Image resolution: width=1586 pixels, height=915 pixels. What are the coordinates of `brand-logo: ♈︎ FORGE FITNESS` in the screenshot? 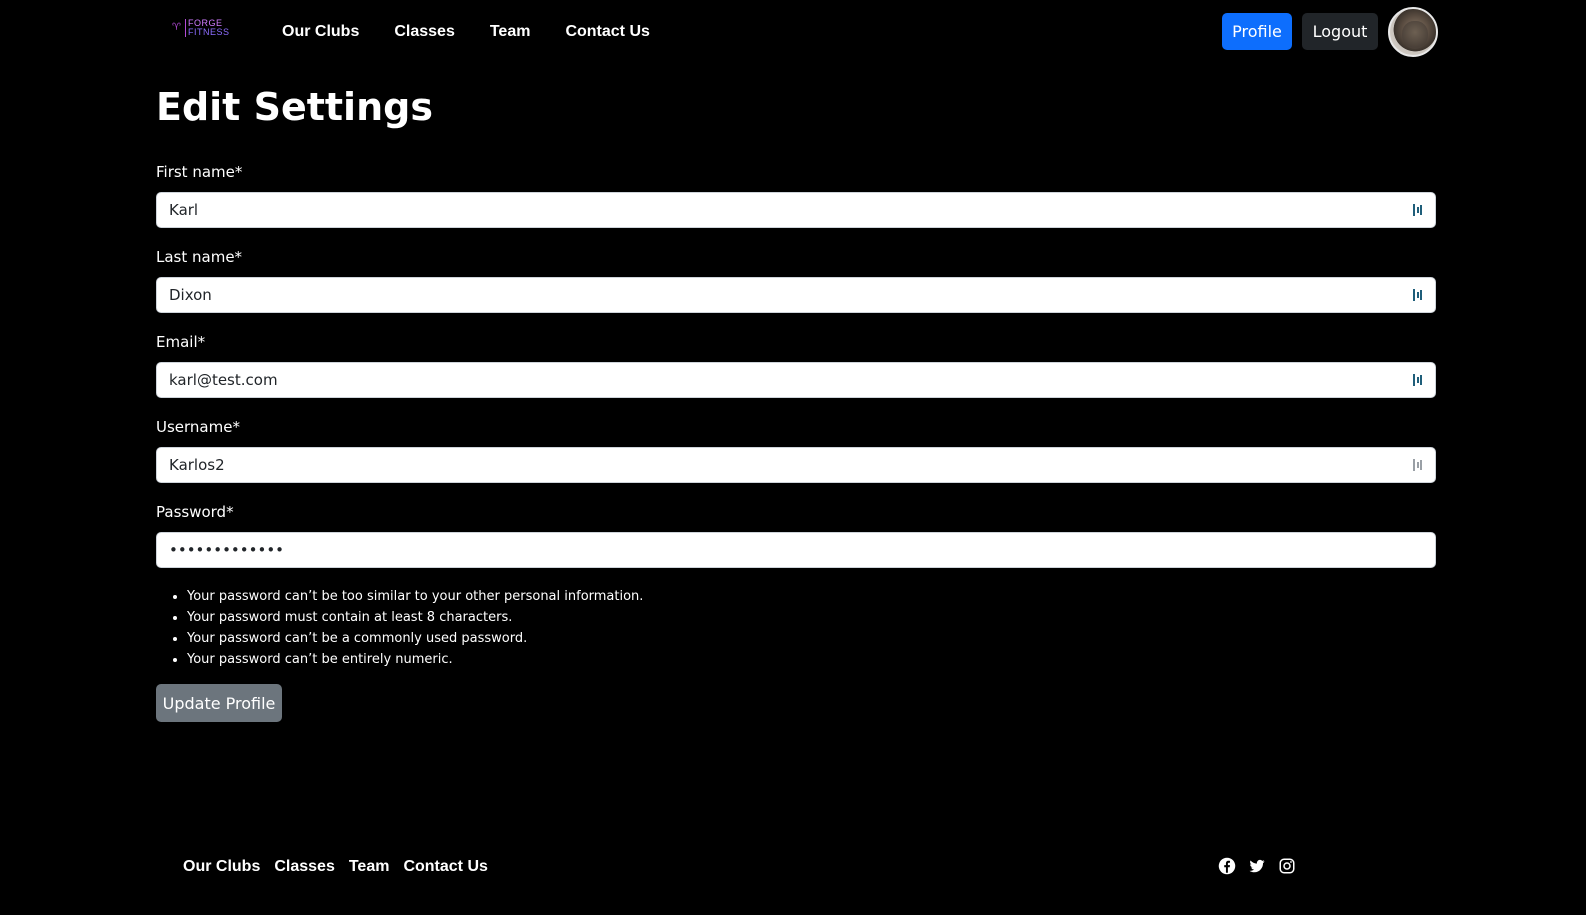 It's located at (200, 28).